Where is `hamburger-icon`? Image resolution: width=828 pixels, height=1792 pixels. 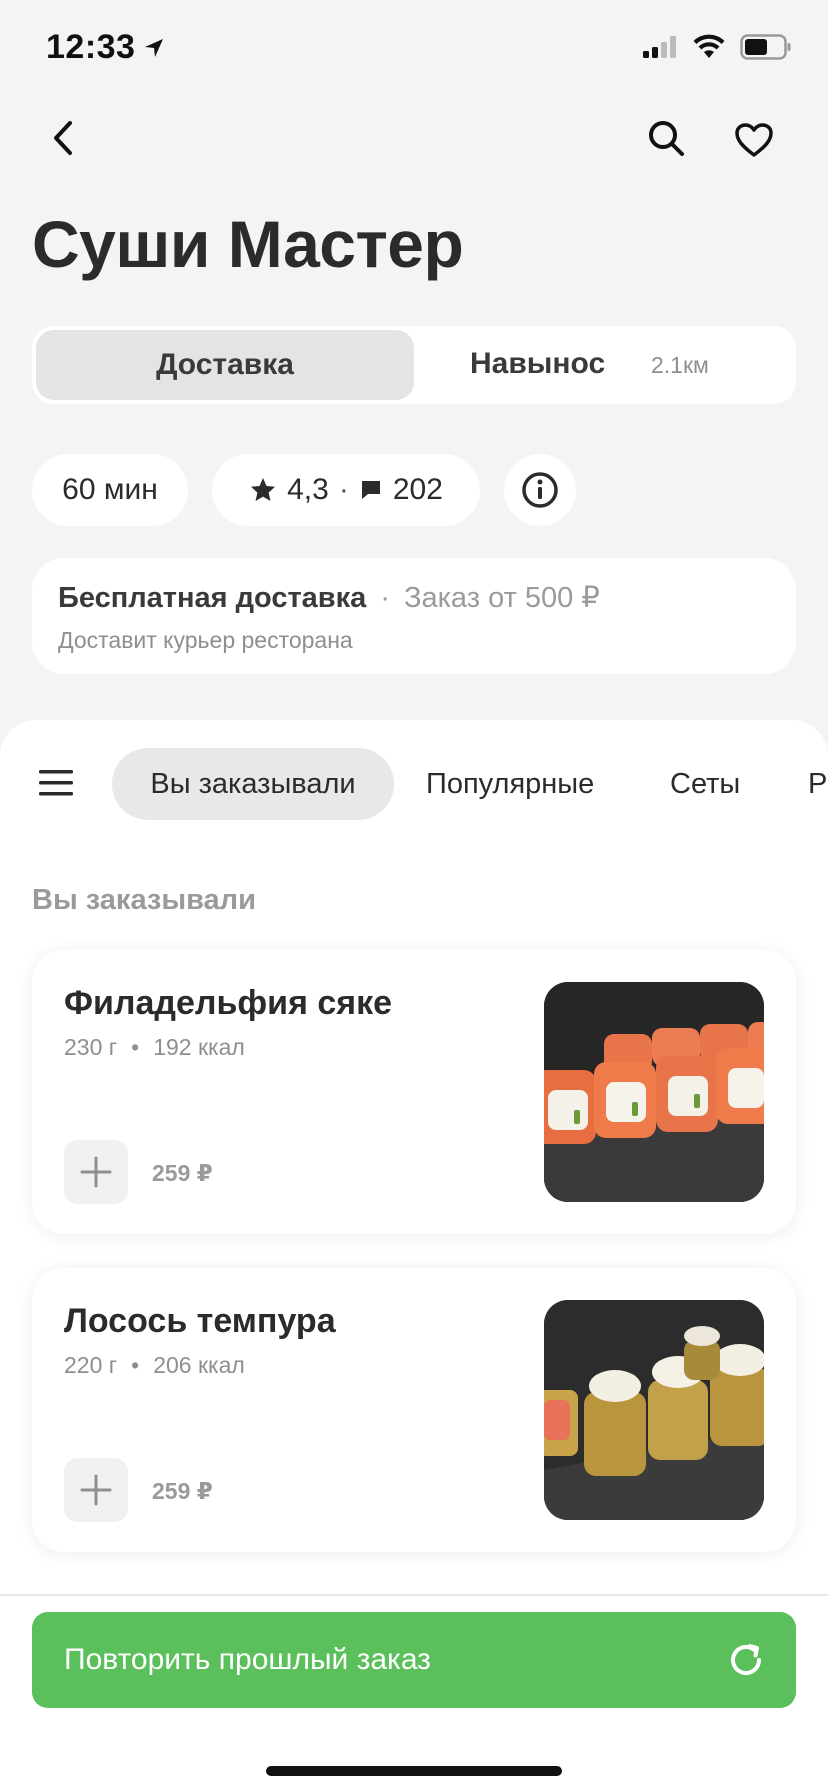
hamburger-icon is located at coordinates (56, 783).